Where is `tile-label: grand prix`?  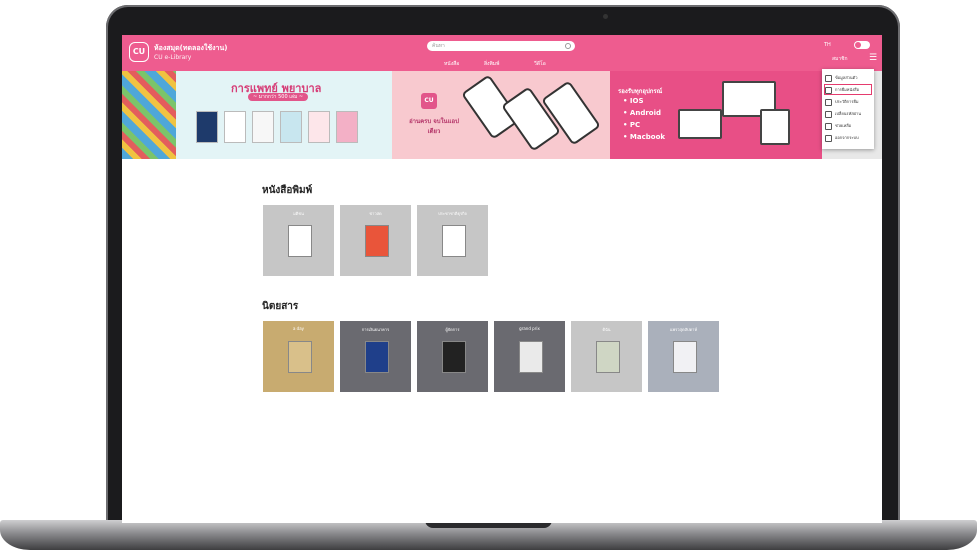 tile-label: grand prix is located at coordinates (529, 328).